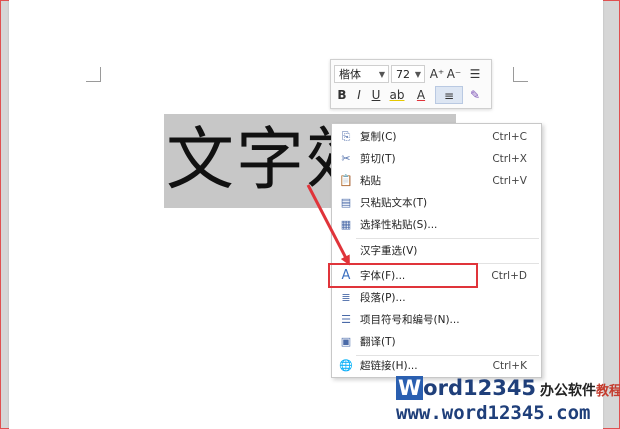  I want to click on watermark-brand-w: W, so click(410, 388).